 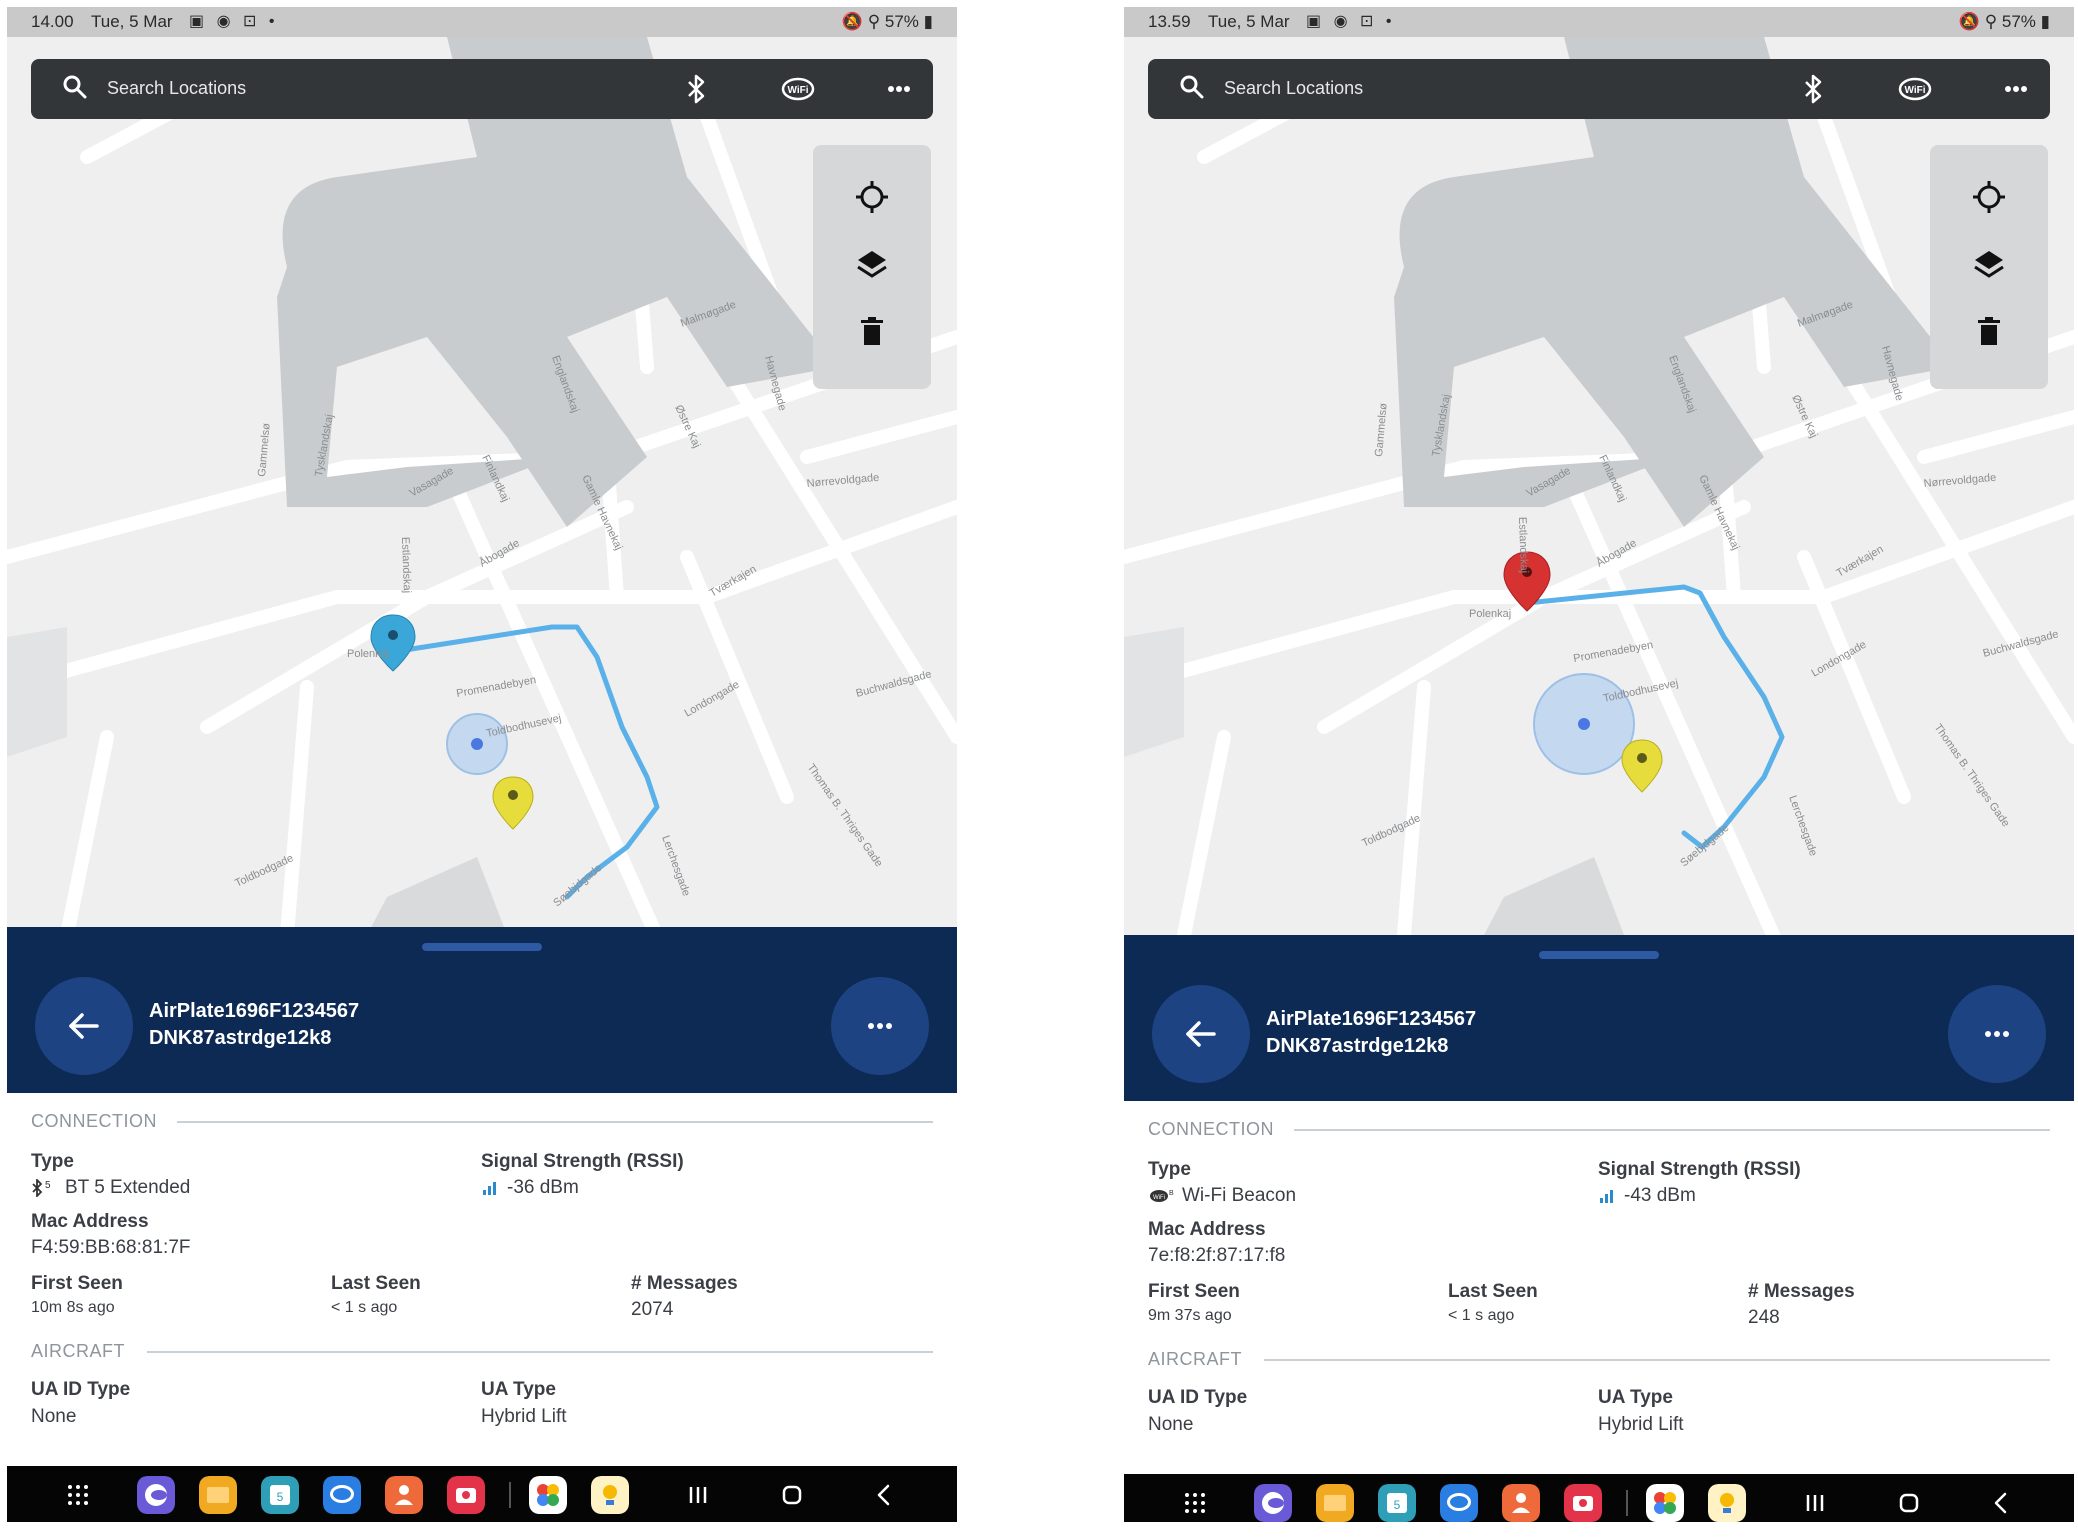 What do you see at coordinates (1190, 1315) in the screenshot?
I see `first-seen-value: 9m 37s ago` at bounding box center [1190, 1315].